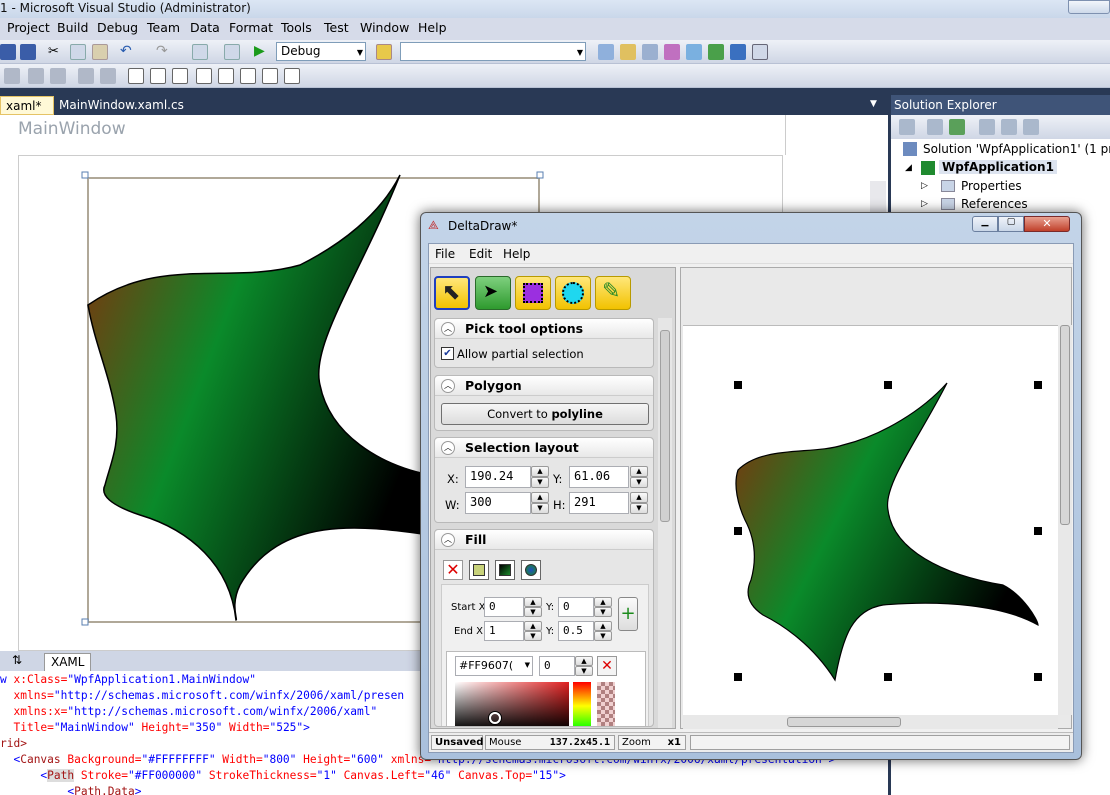 Image resolution: width=1110 pixels, height=795 pixels. Describe the element at coordinates (887, 532) in the screenshot. I see `canvas-path-shape` at that location.